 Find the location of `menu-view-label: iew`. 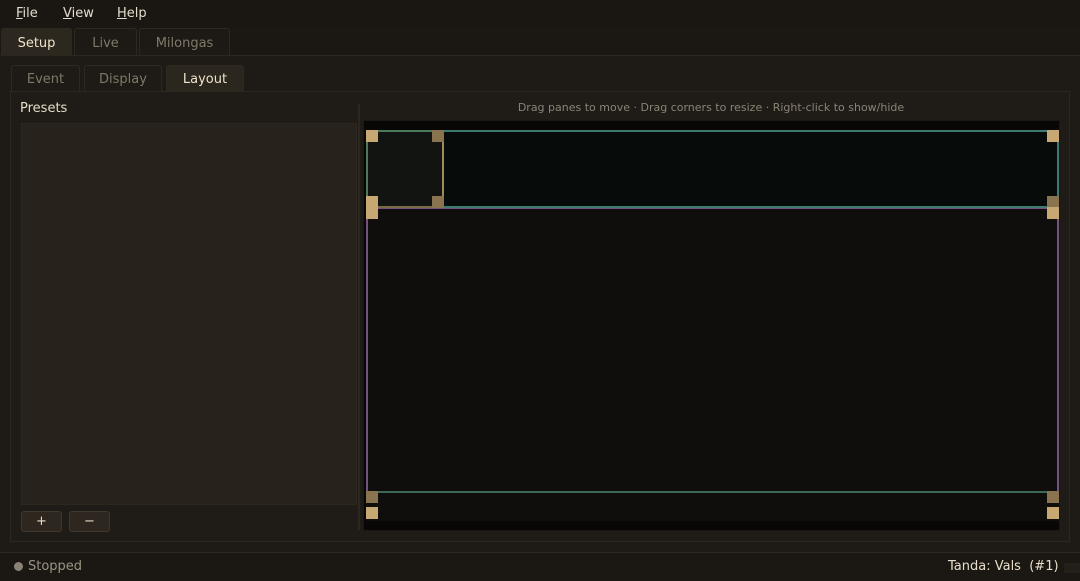

menu-view-label: iew is located at coordinates (82, 13).